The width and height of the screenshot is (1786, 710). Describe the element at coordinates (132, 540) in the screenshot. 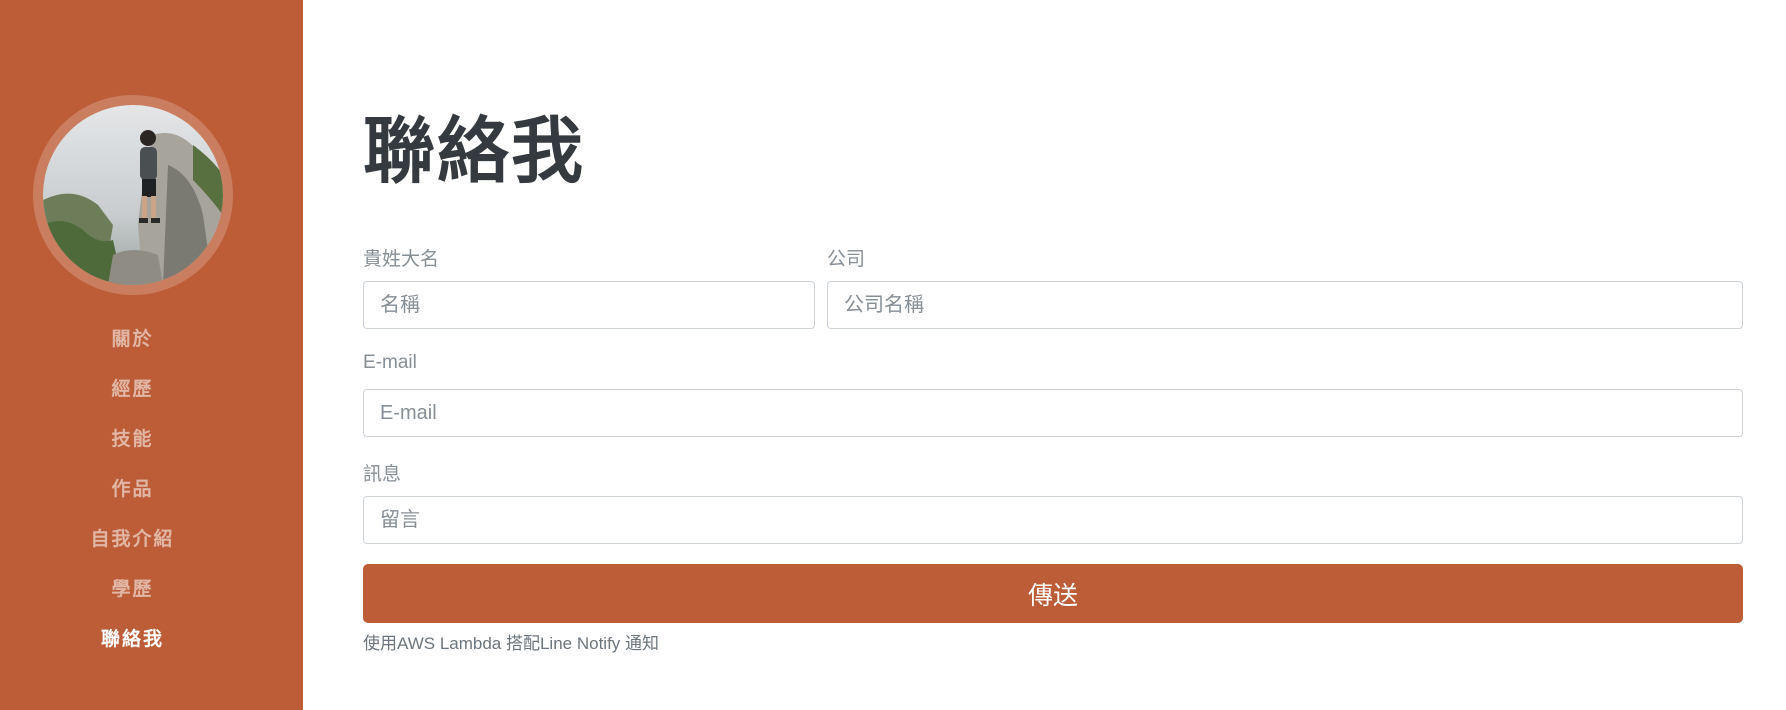

I see `nav-item-self-intro: 自我介紹` at that location.